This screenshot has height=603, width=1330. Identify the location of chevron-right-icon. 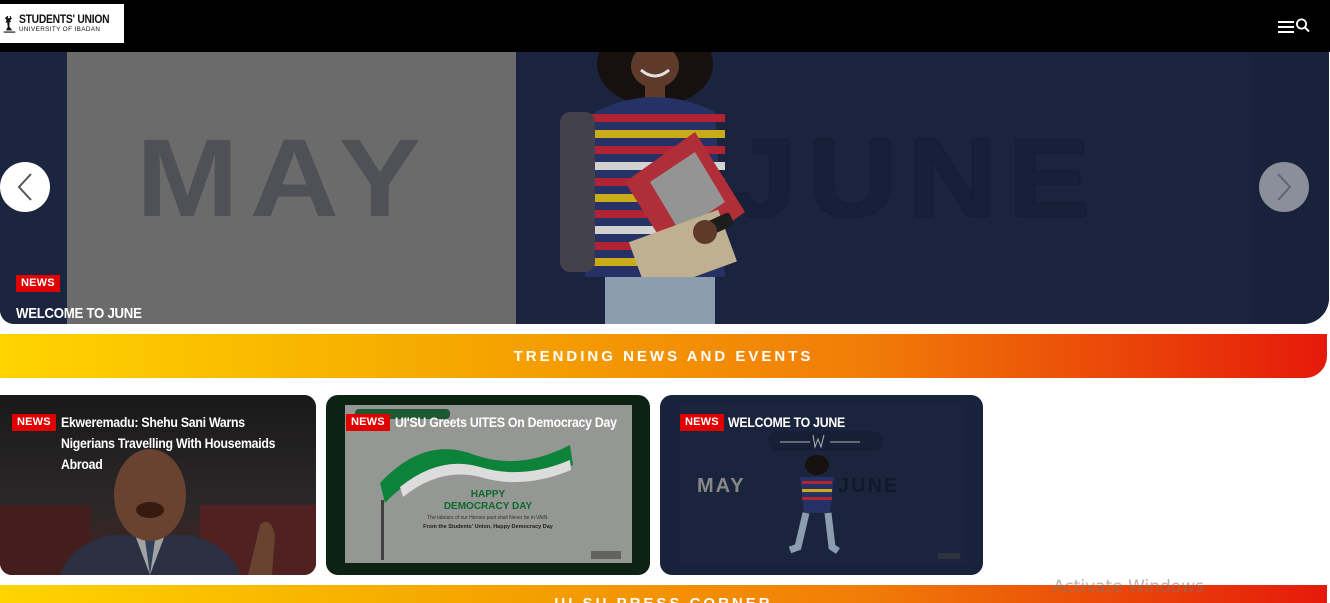
(1284, 187).